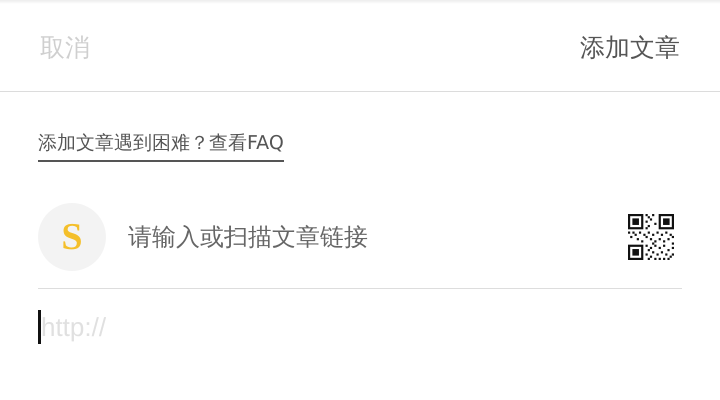 This screenshot has height=400, width=720. Describe the element at coordinates (39, 327) in the screenshot. I see `text-cursor` at that location.